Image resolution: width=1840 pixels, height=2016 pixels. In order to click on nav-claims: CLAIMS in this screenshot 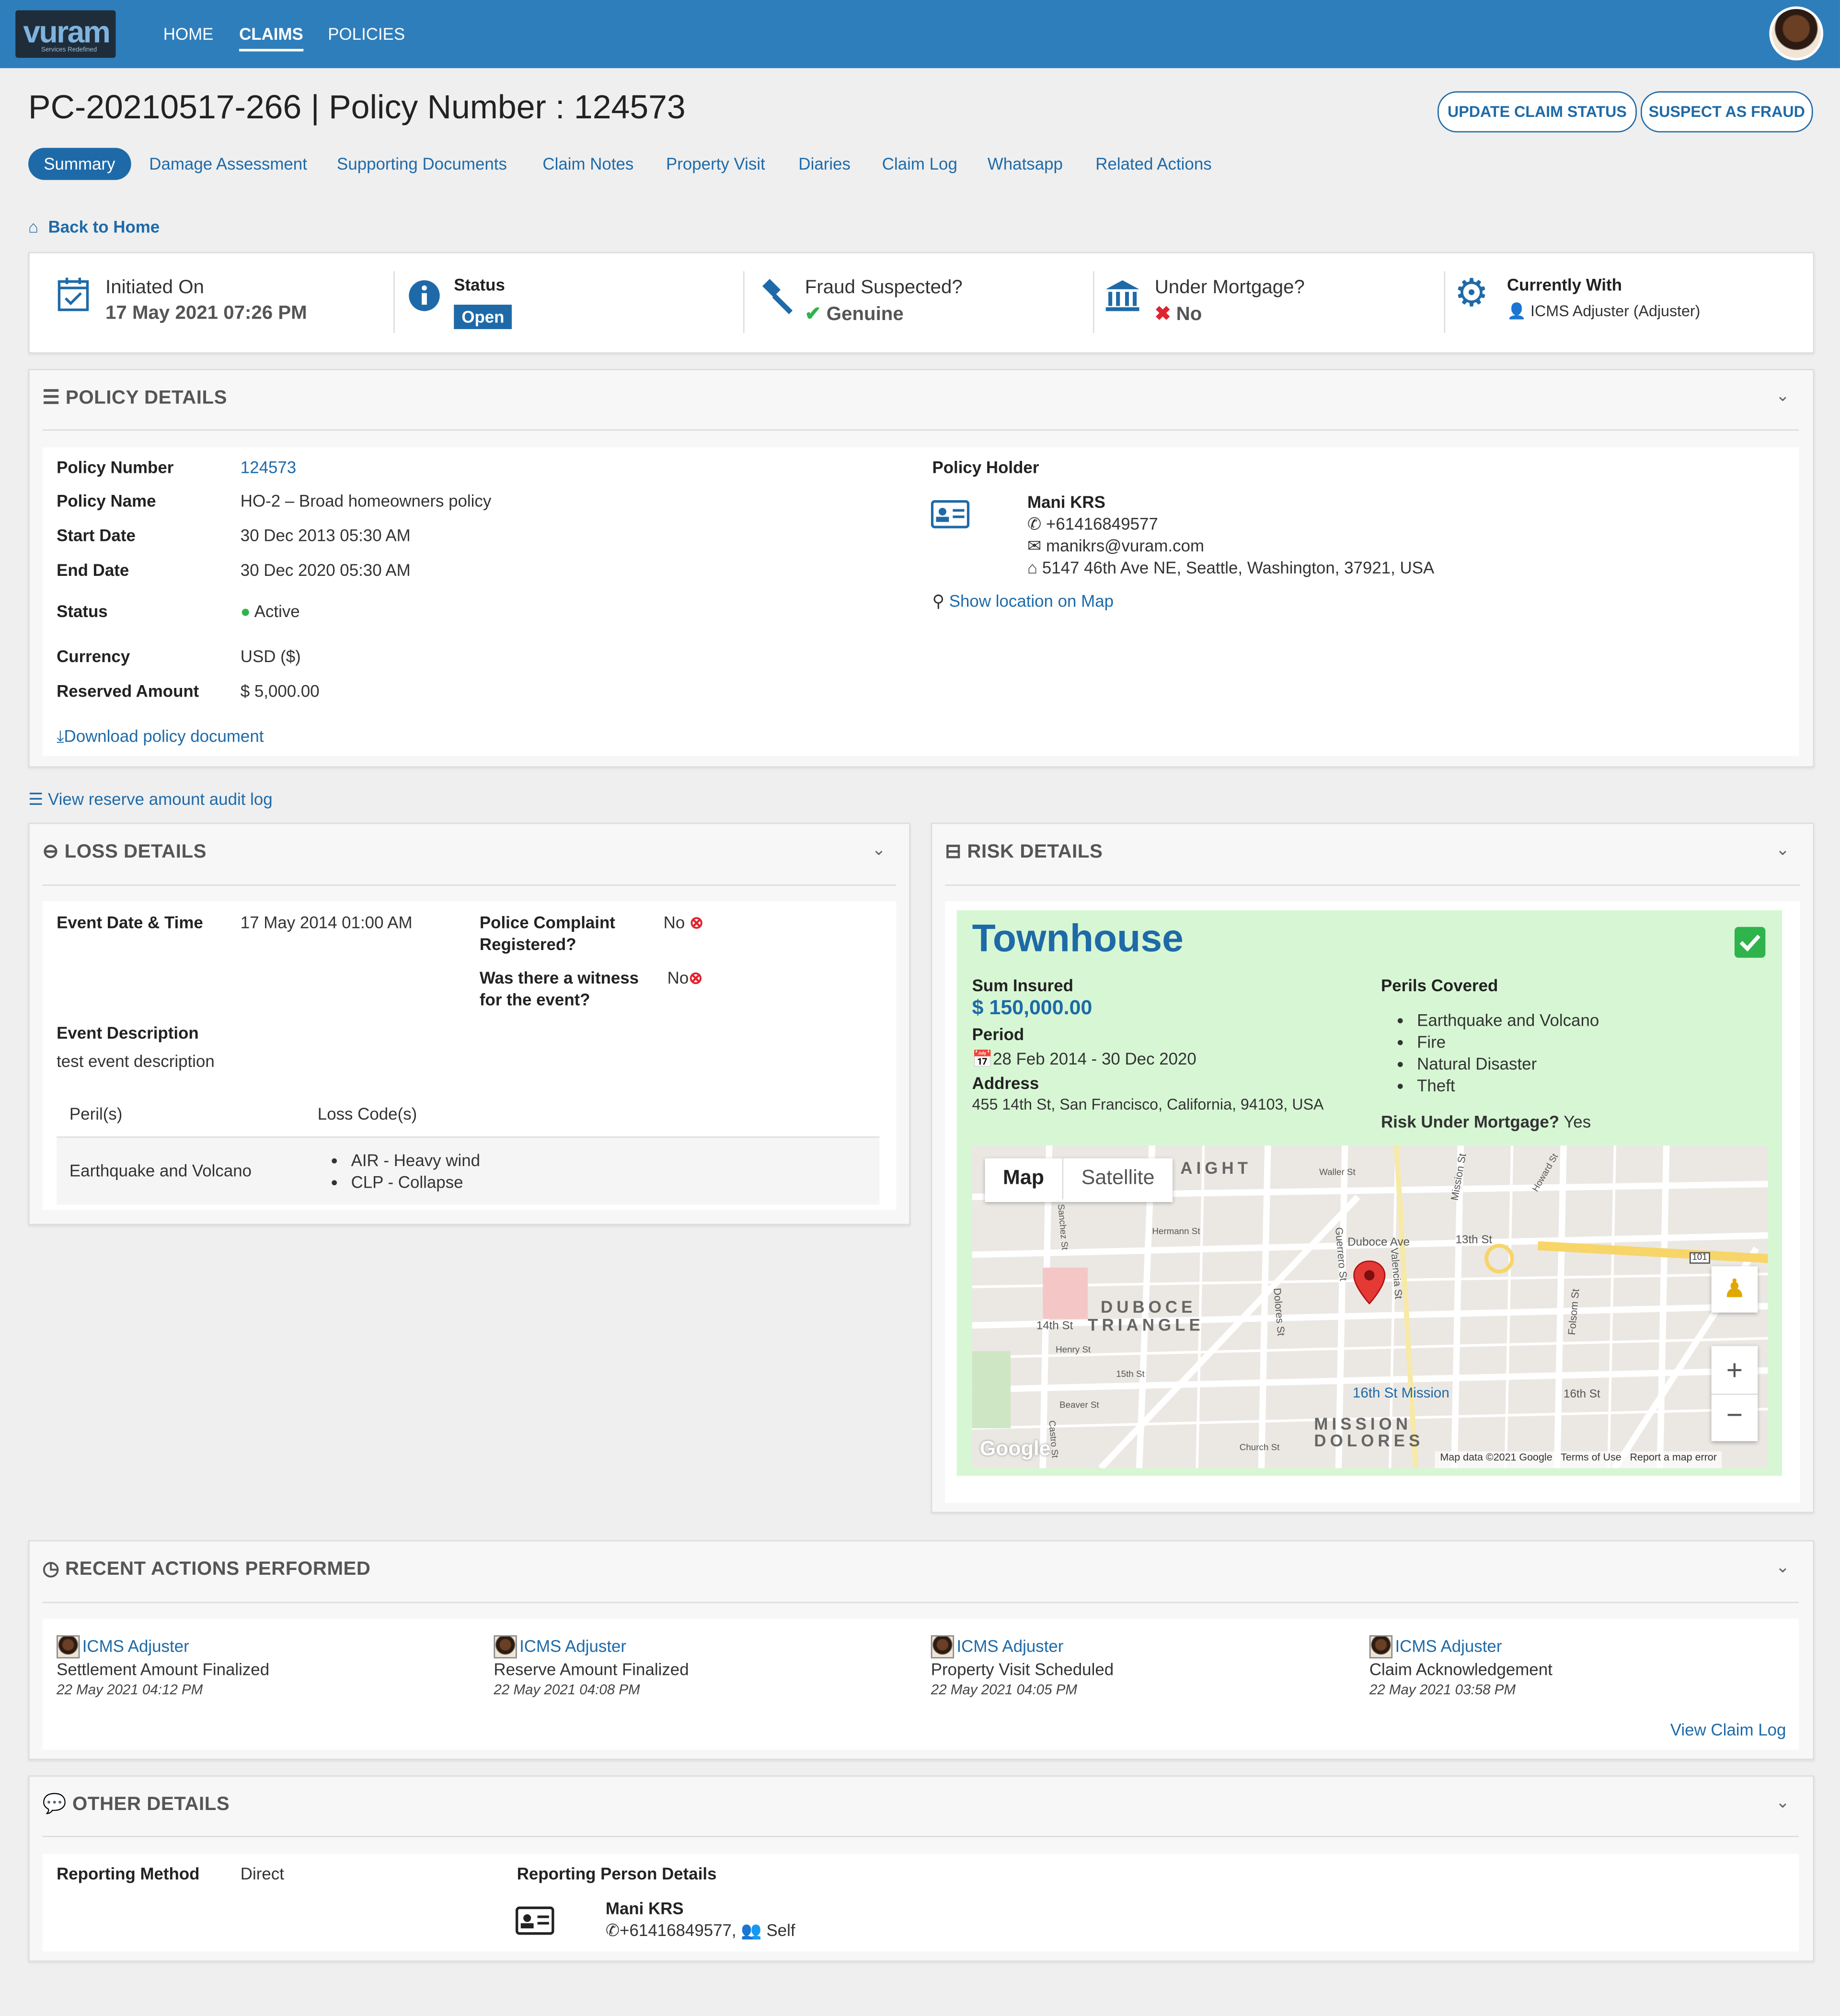, I will do `click(271, 38)`.